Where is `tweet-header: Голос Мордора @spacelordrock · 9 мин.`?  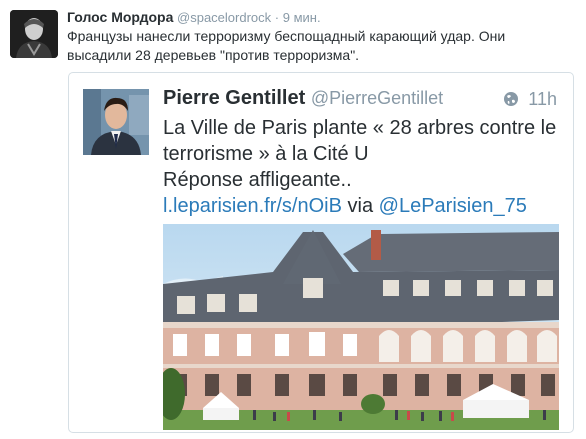 tweet-header: Голос Мордора @spacelordrock · 9 мин. is located at coordinates (194, 17).